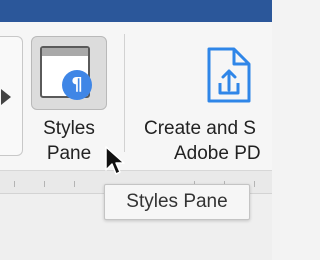 The height and width of the screenshot is (260, 320). I want to click on styles-pane-label-line1: Styles, so click(69, 128).